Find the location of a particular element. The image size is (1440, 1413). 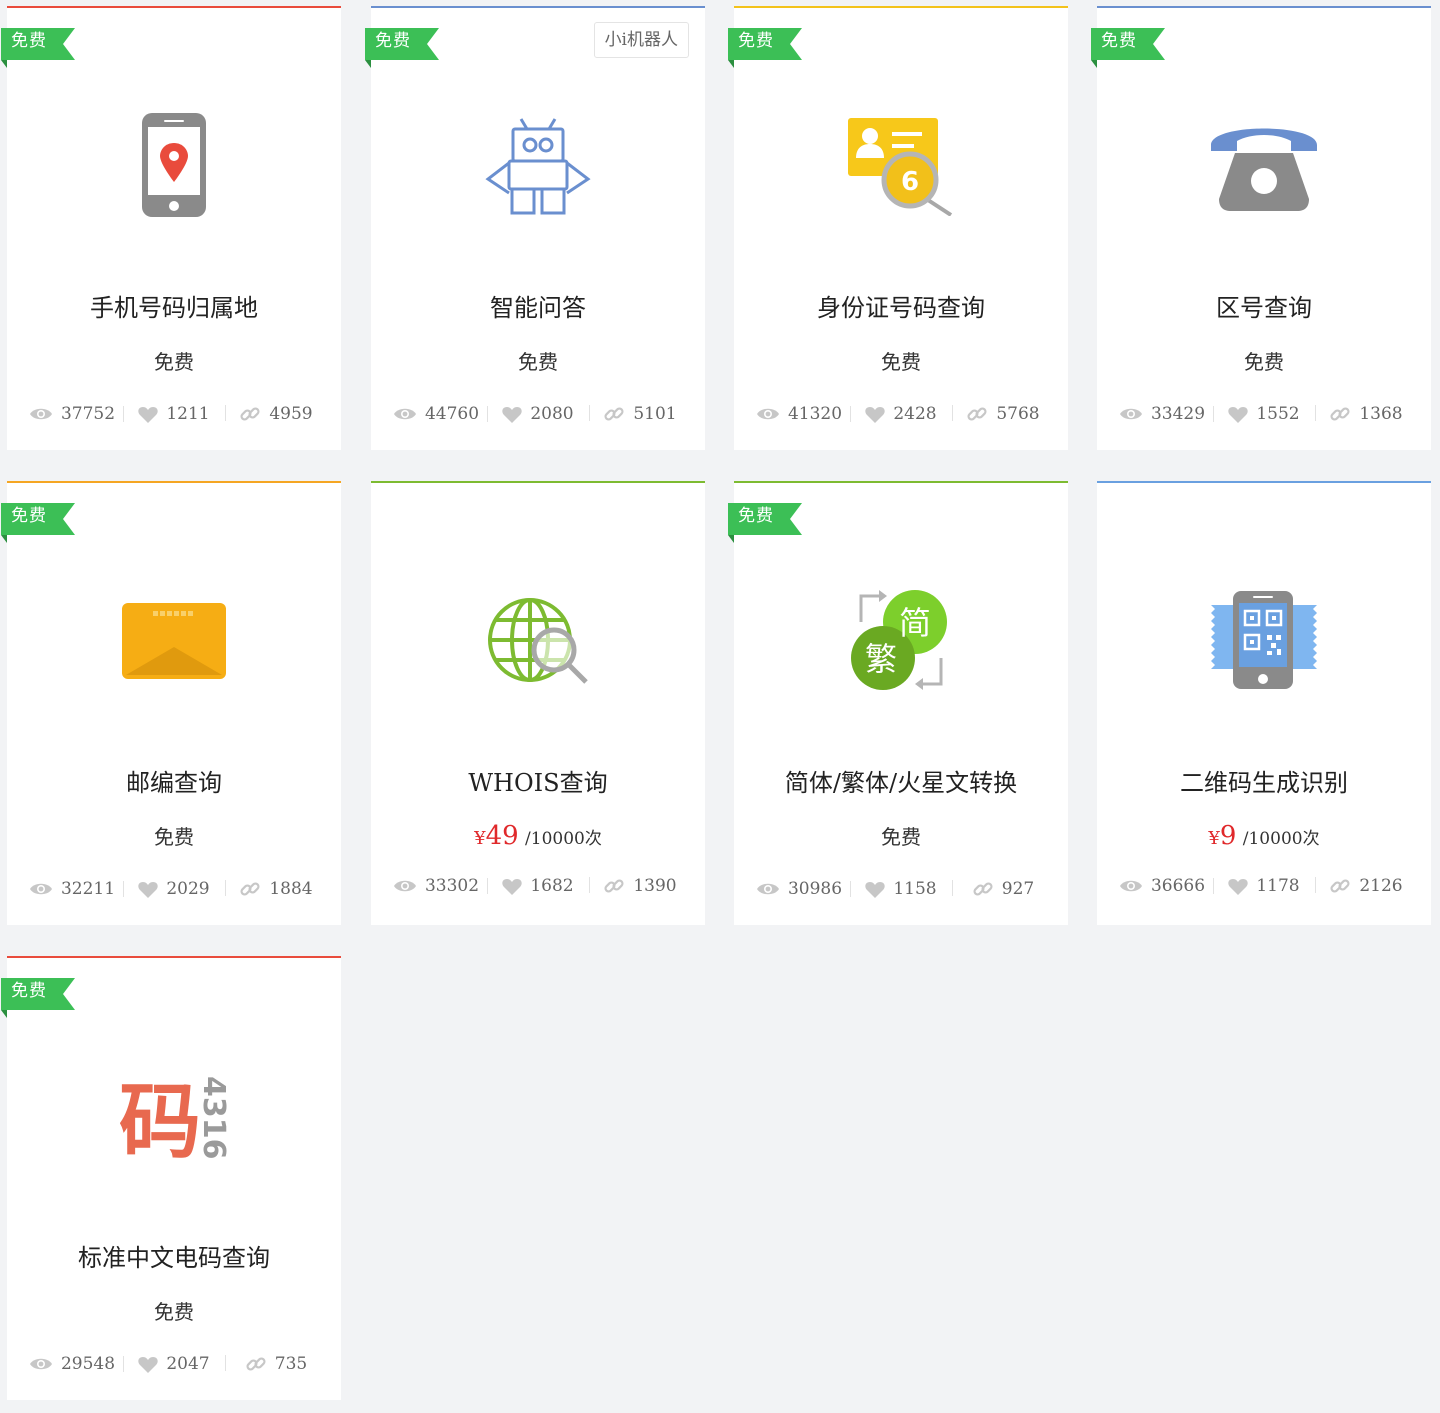

price-label: ¥49 /10000次 is located at coordinates (538, 836).